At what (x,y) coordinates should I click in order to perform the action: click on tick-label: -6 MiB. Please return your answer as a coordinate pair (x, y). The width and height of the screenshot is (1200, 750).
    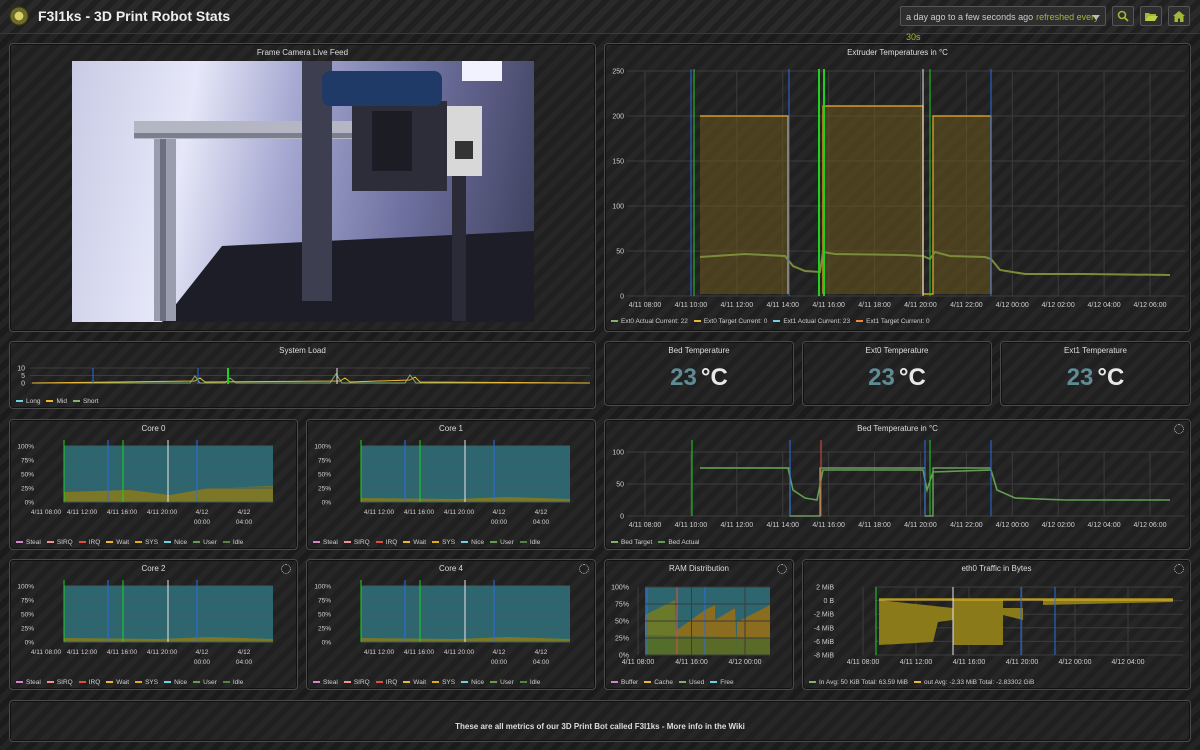
    Looking at the image, I should click on (824, 642).